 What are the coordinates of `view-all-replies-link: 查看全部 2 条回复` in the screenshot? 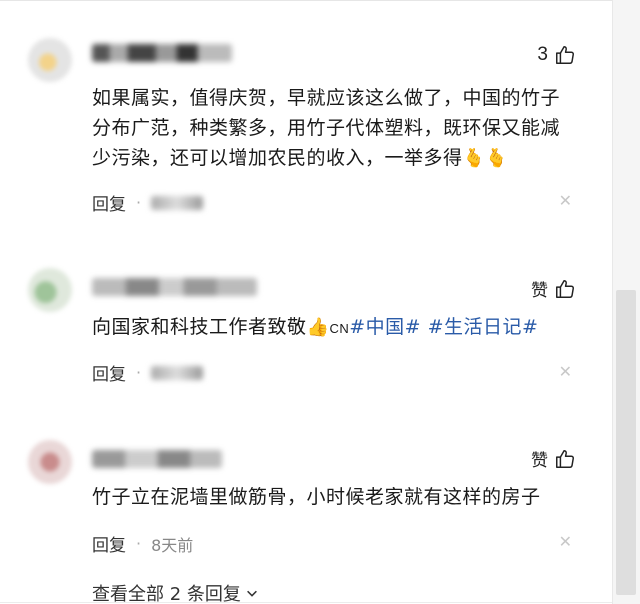 It's located at (175, 592).